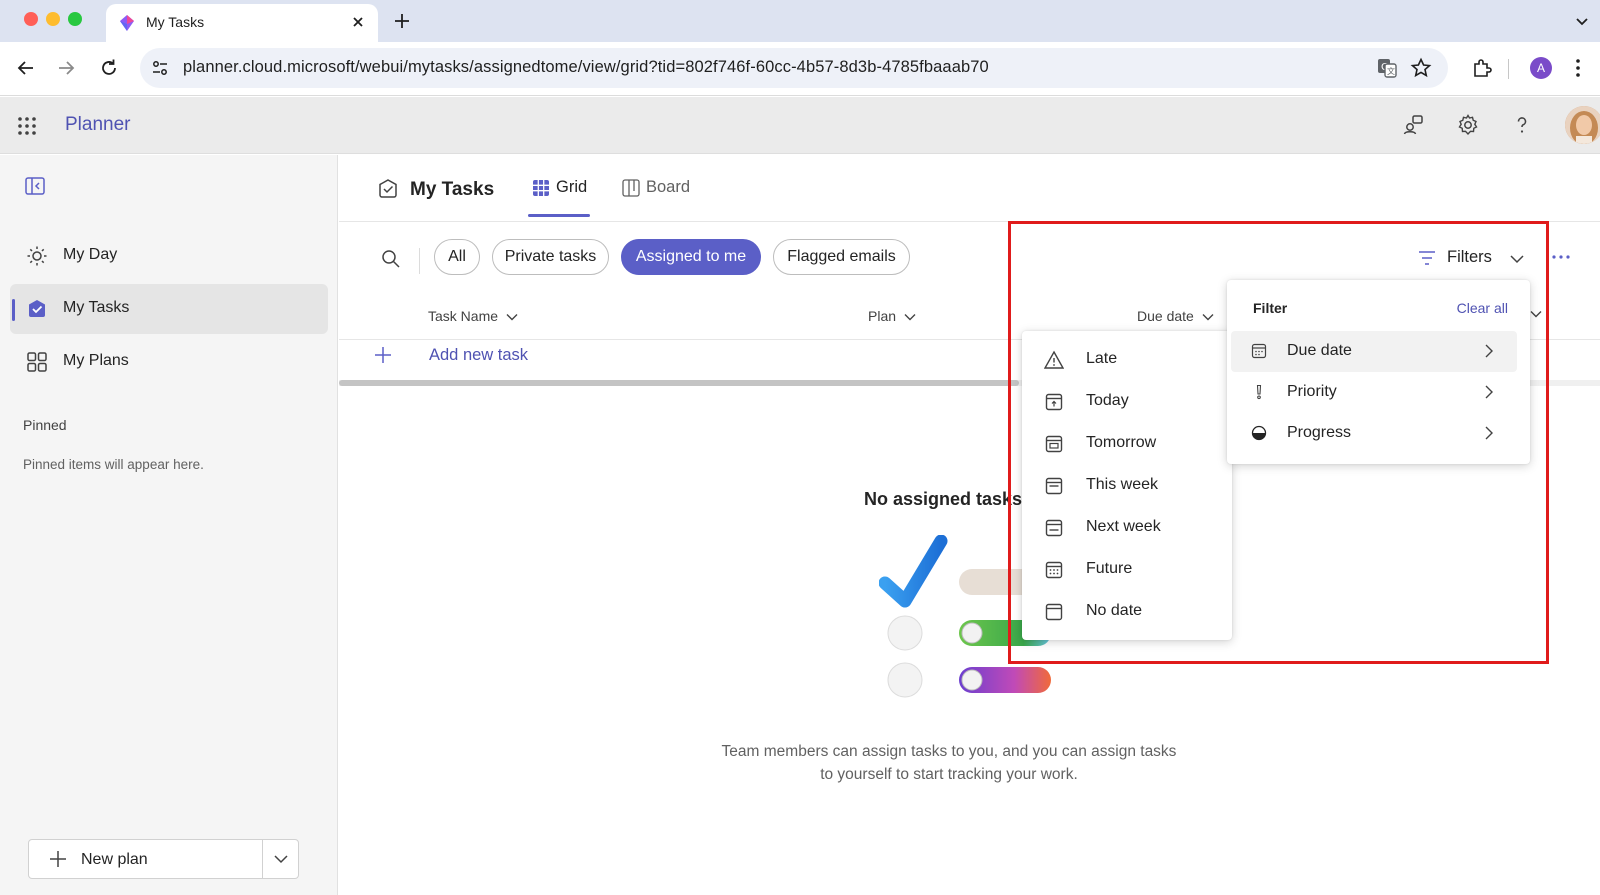 The width and height of the screenshot is (1600, 895). Describe the element at coordinates (1114, 610) in the screenshot. I see `menu-item-label: No date` at that location.